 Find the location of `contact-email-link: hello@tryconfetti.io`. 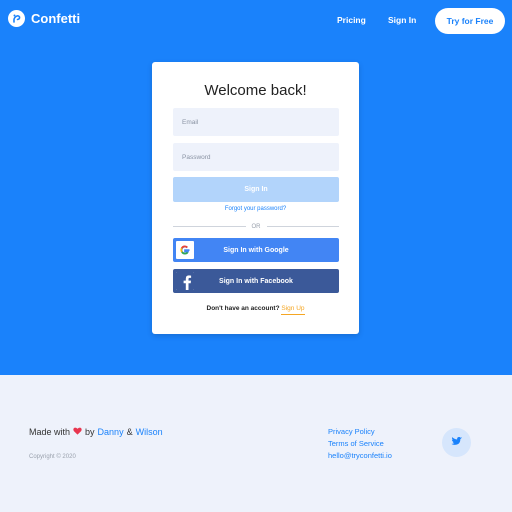

contact-email-link: hello@tryconfetti.io is located at coordinates (360, 455).